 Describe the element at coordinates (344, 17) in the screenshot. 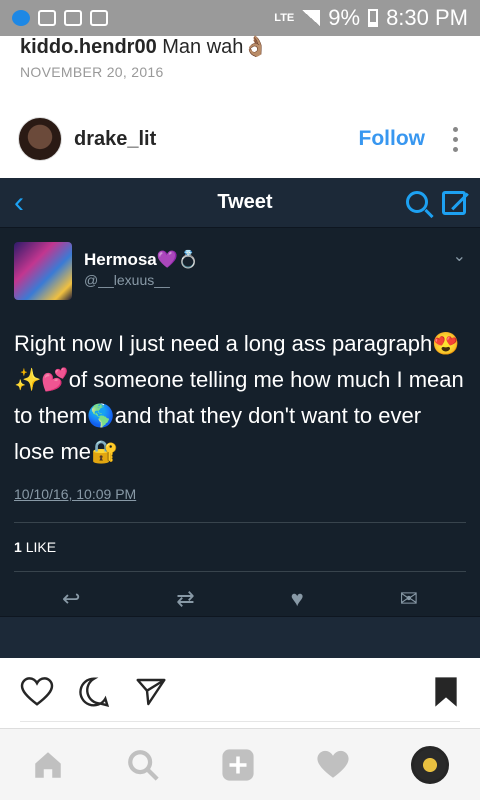

I see `battery-percent: 9%` at that location.